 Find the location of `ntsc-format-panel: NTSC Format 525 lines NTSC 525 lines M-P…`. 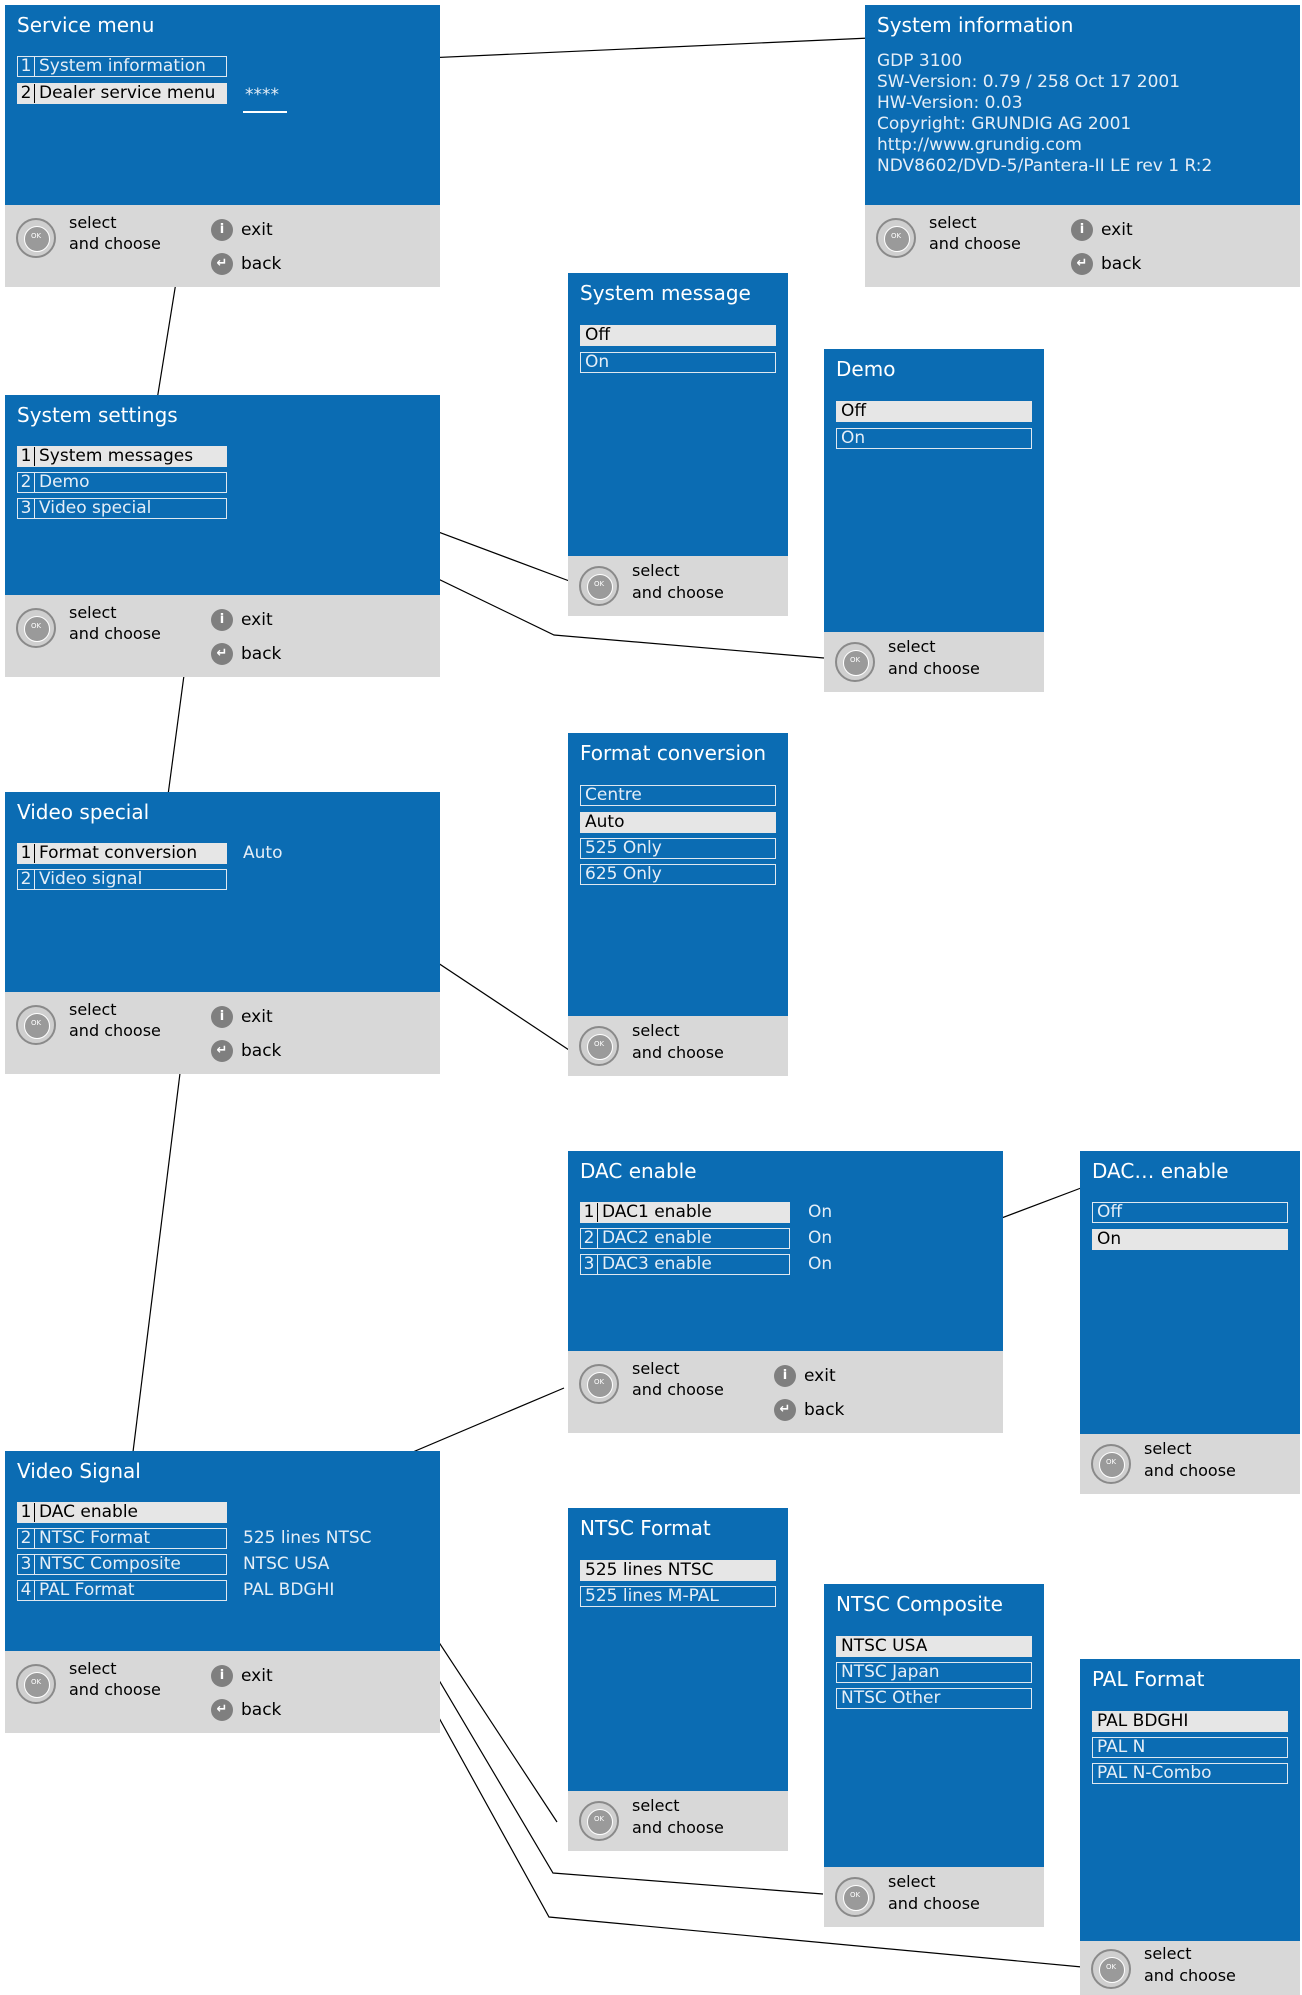

ntsc-format-panel: NTSC Format 525 lines NTSC 525 lines M-P… is located at coordinates (678, 1679).